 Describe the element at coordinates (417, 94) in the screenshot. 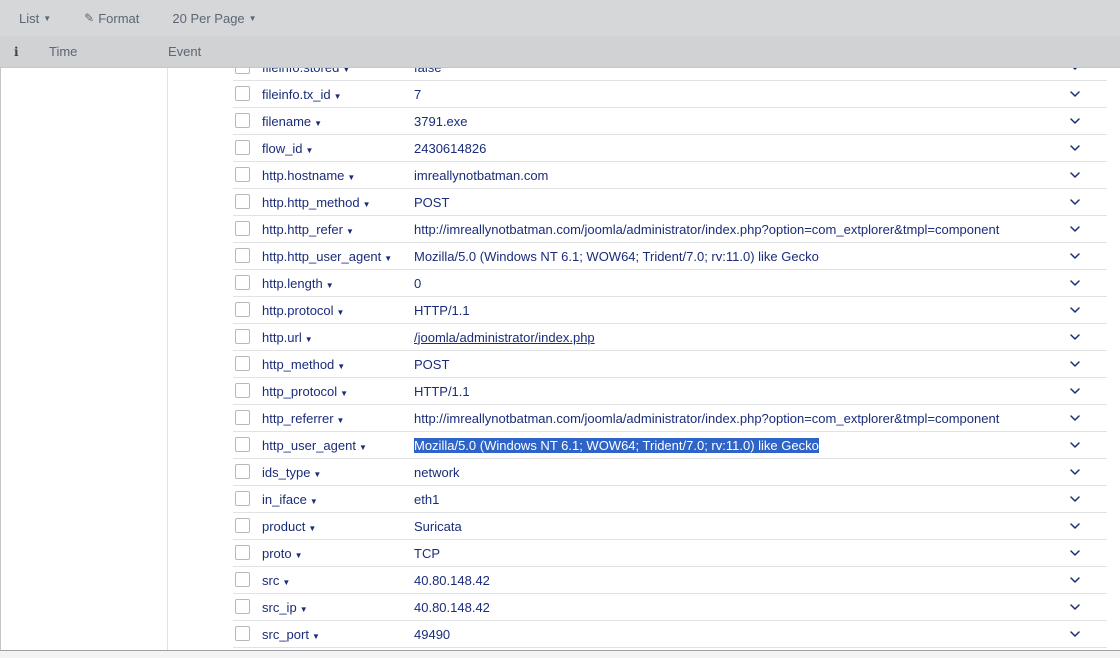

I see `field-value: 7` at that location.